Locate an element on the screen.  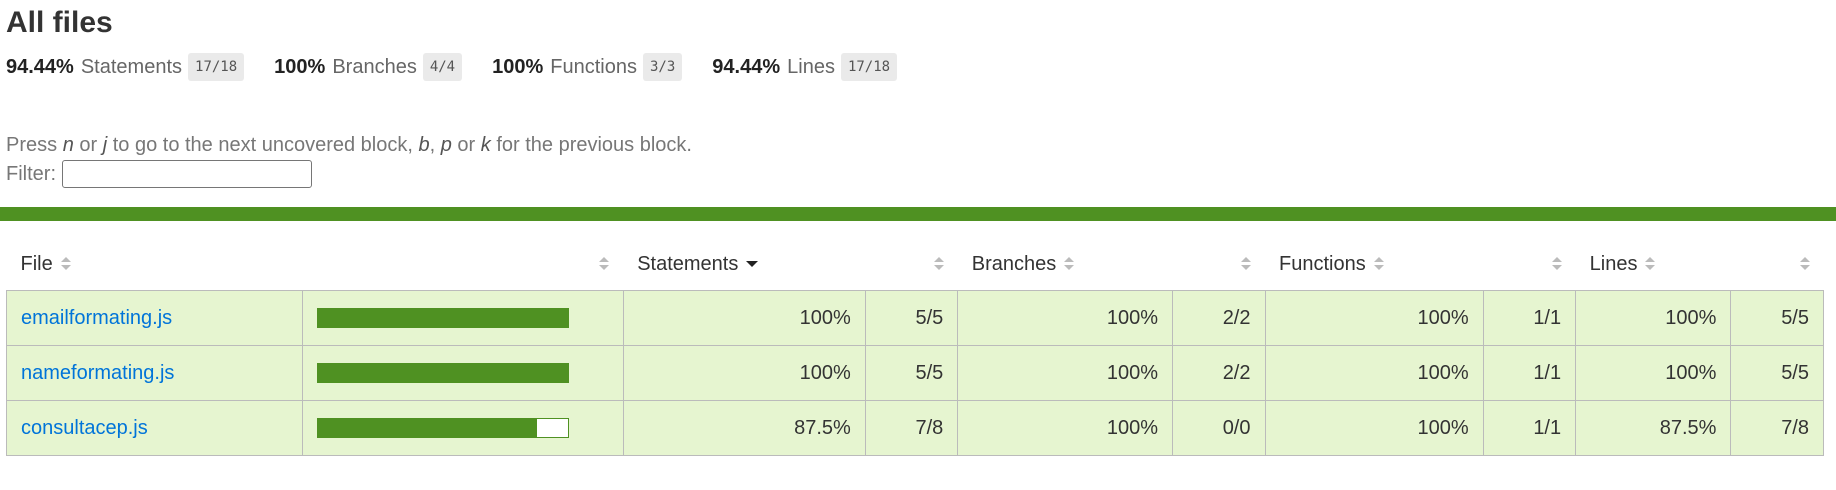
file-cell: nameformating.js is located at coordinates (154, 373).